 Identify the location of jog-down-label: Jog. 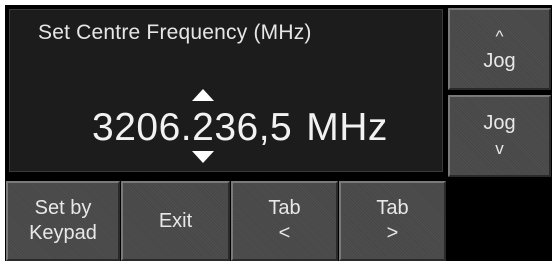
(499, 123).